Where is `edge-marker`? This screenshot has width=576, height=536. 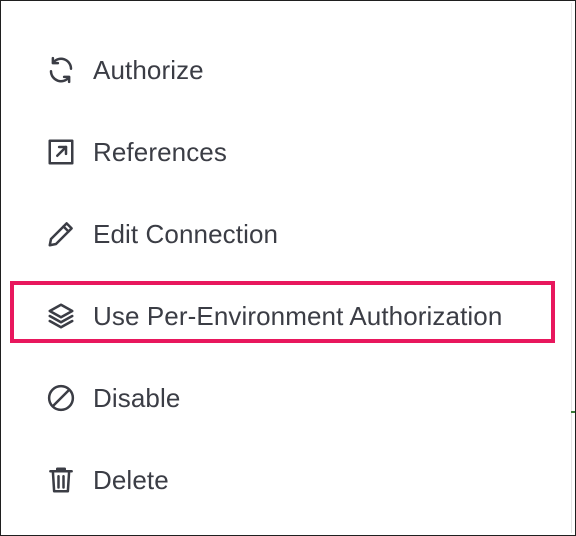
edge-marker is located at coordinates (573, 412).